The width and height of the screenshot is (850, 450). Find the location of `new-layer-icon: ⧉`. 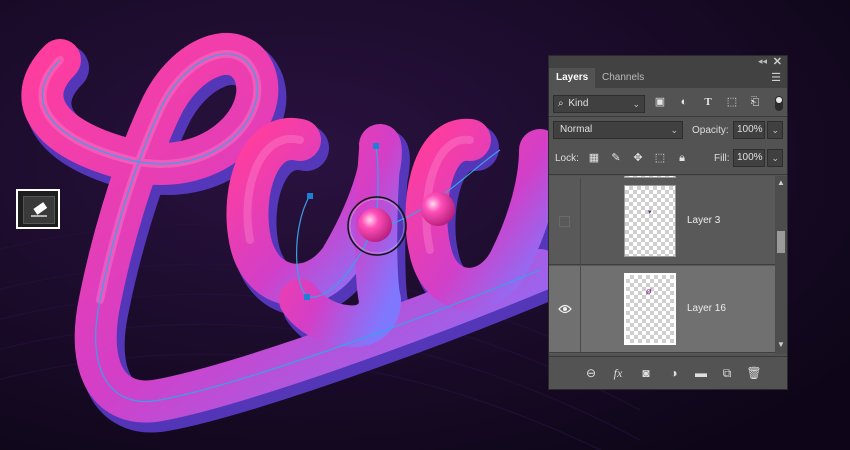

new-layer-icon: ⧉ is located at coordinates (727, 373).